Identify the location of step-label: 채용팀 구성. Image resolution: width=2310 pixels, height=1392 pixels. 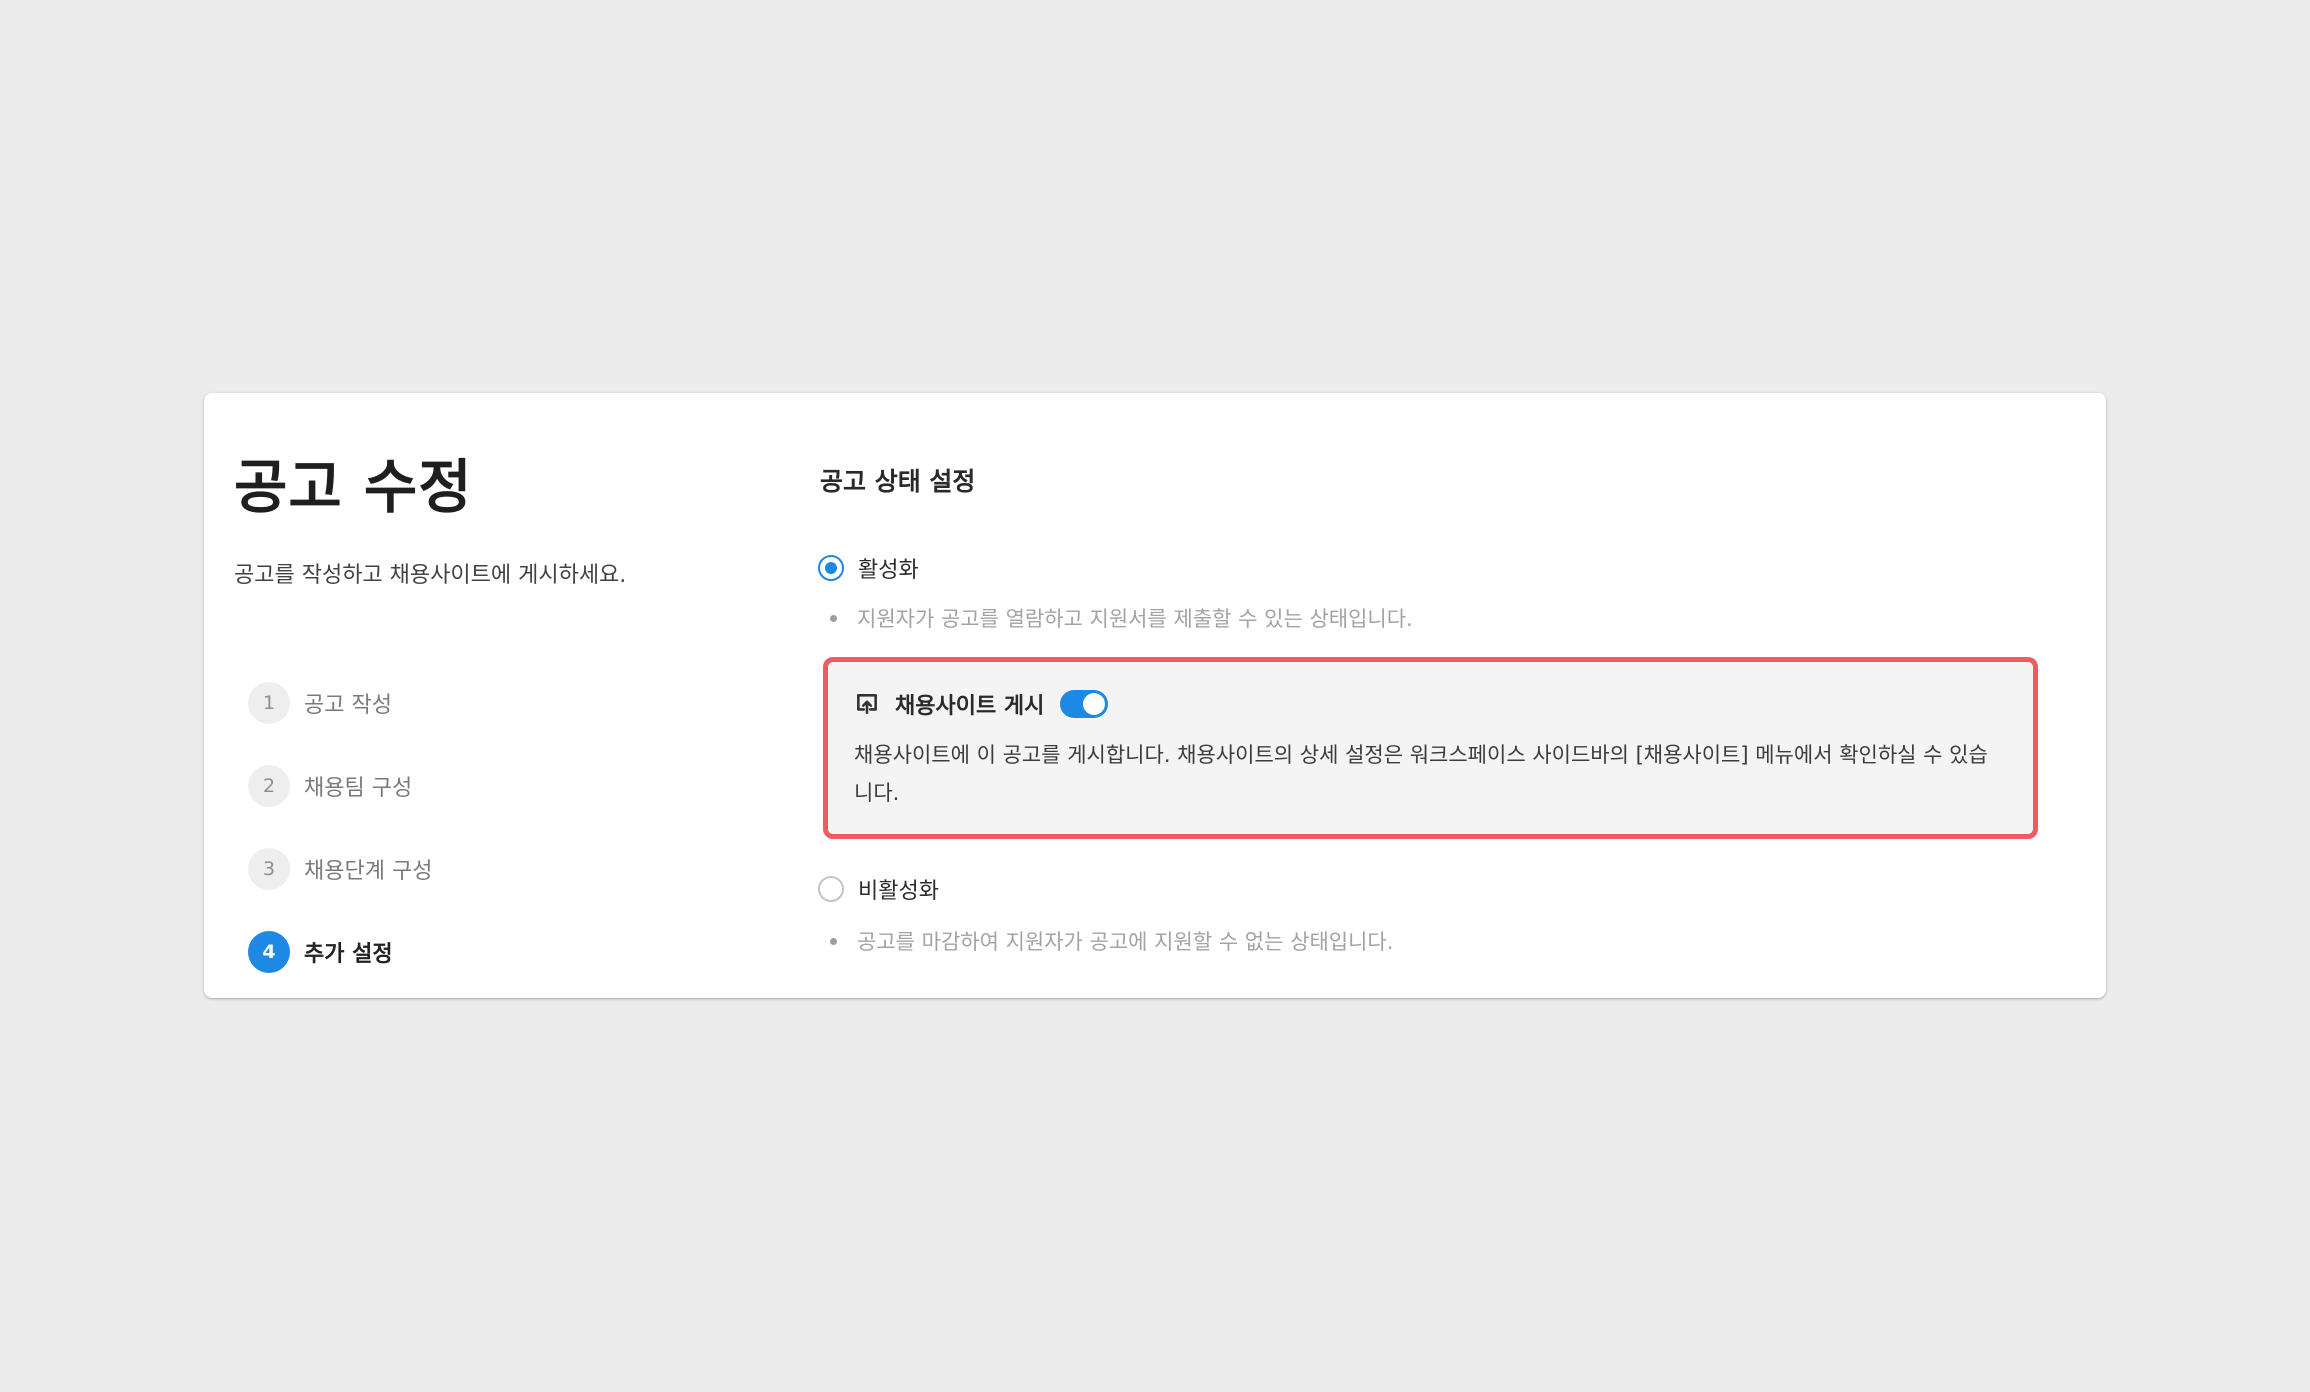
(358, 788).